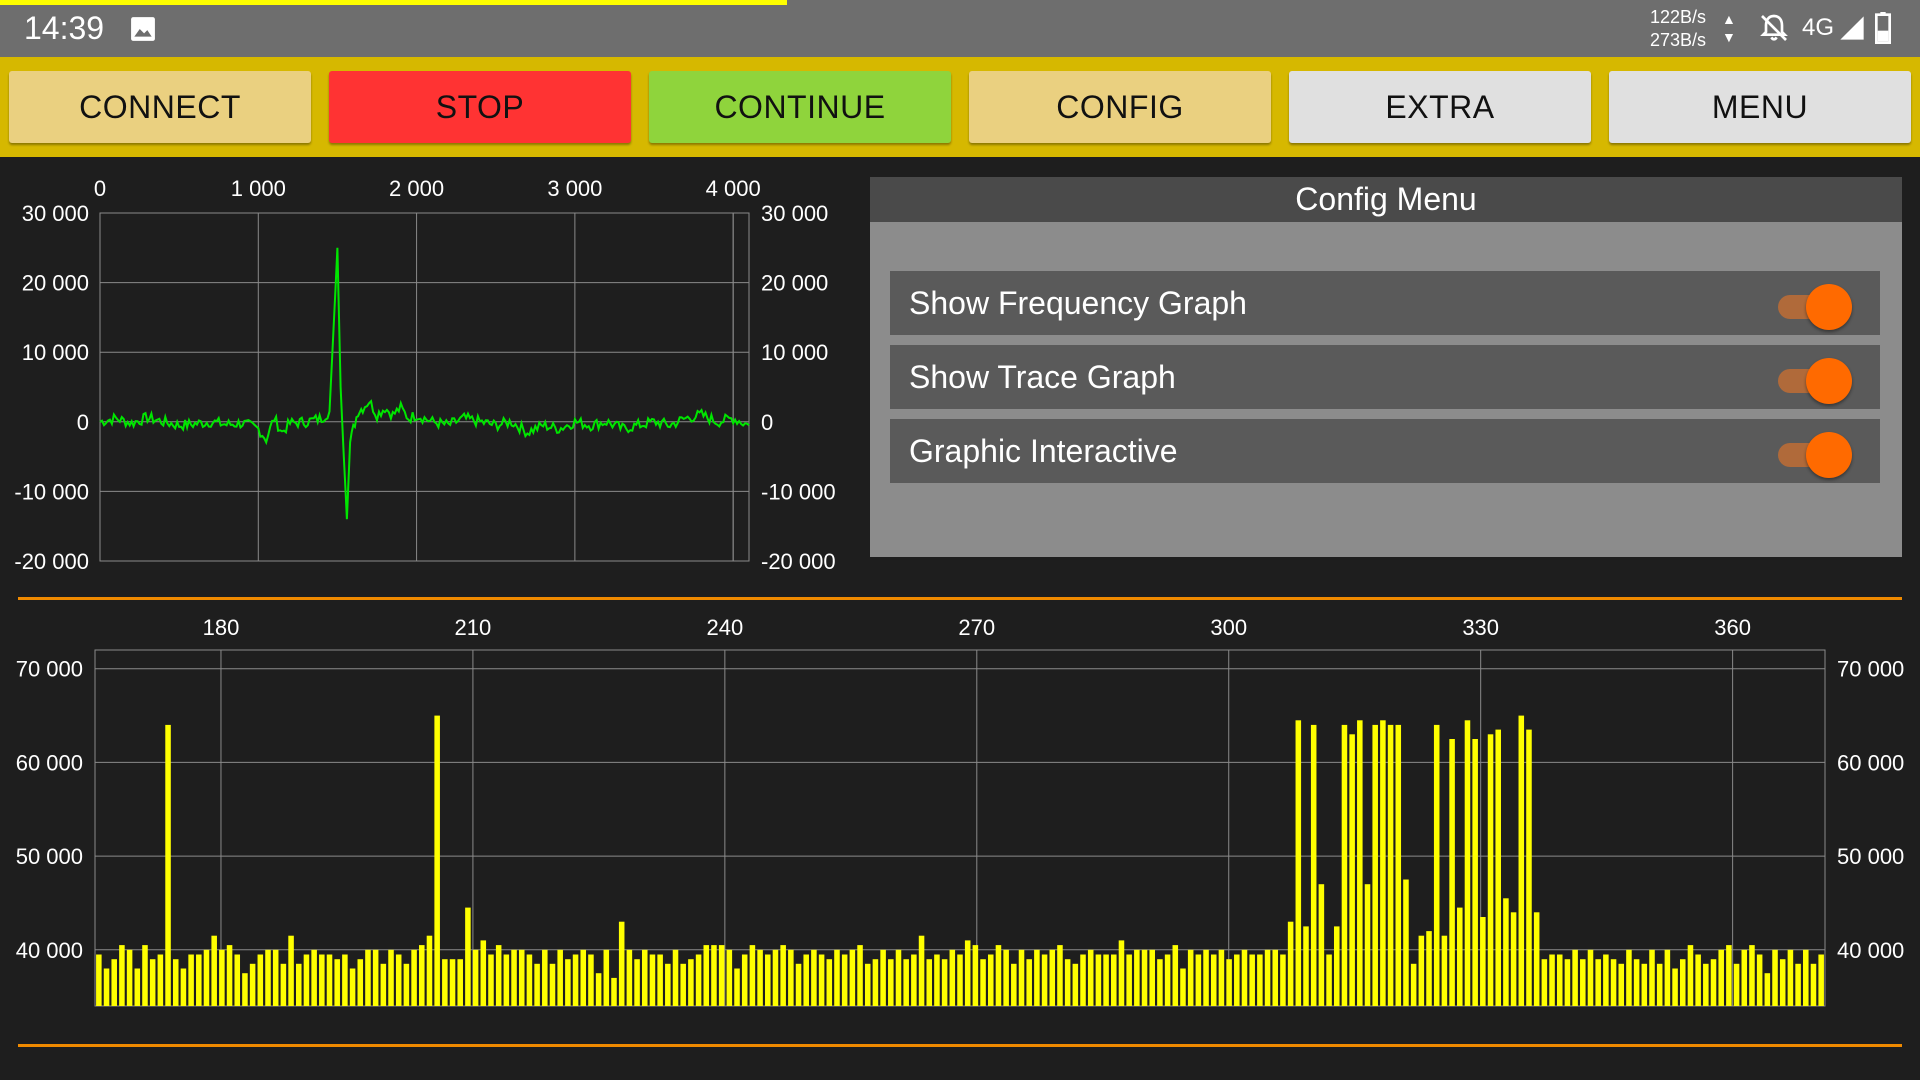  What do you see at coordinates (1816, 452) in the screenshot?
I see `graphic-interactive-toggle` at bounding box center [1816, 452].